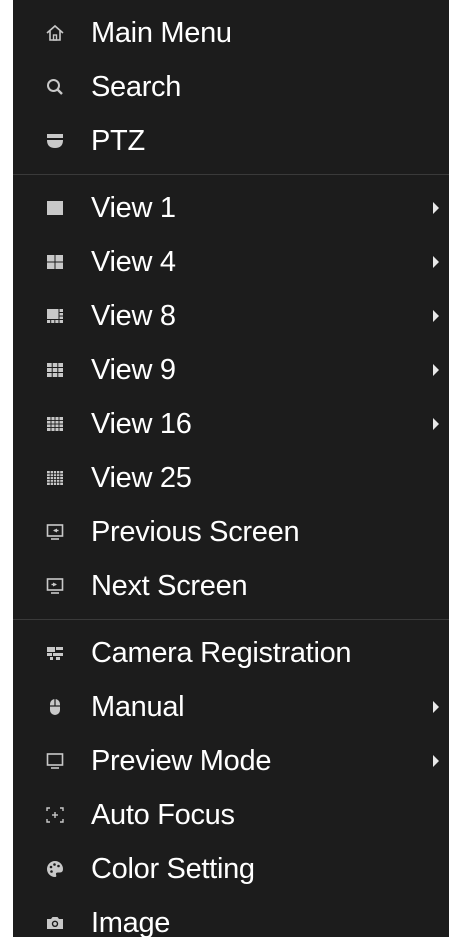  Describe the element at coordinates (133, 261) in the screenshot. I see `menu-item-label: View 4` at that location.